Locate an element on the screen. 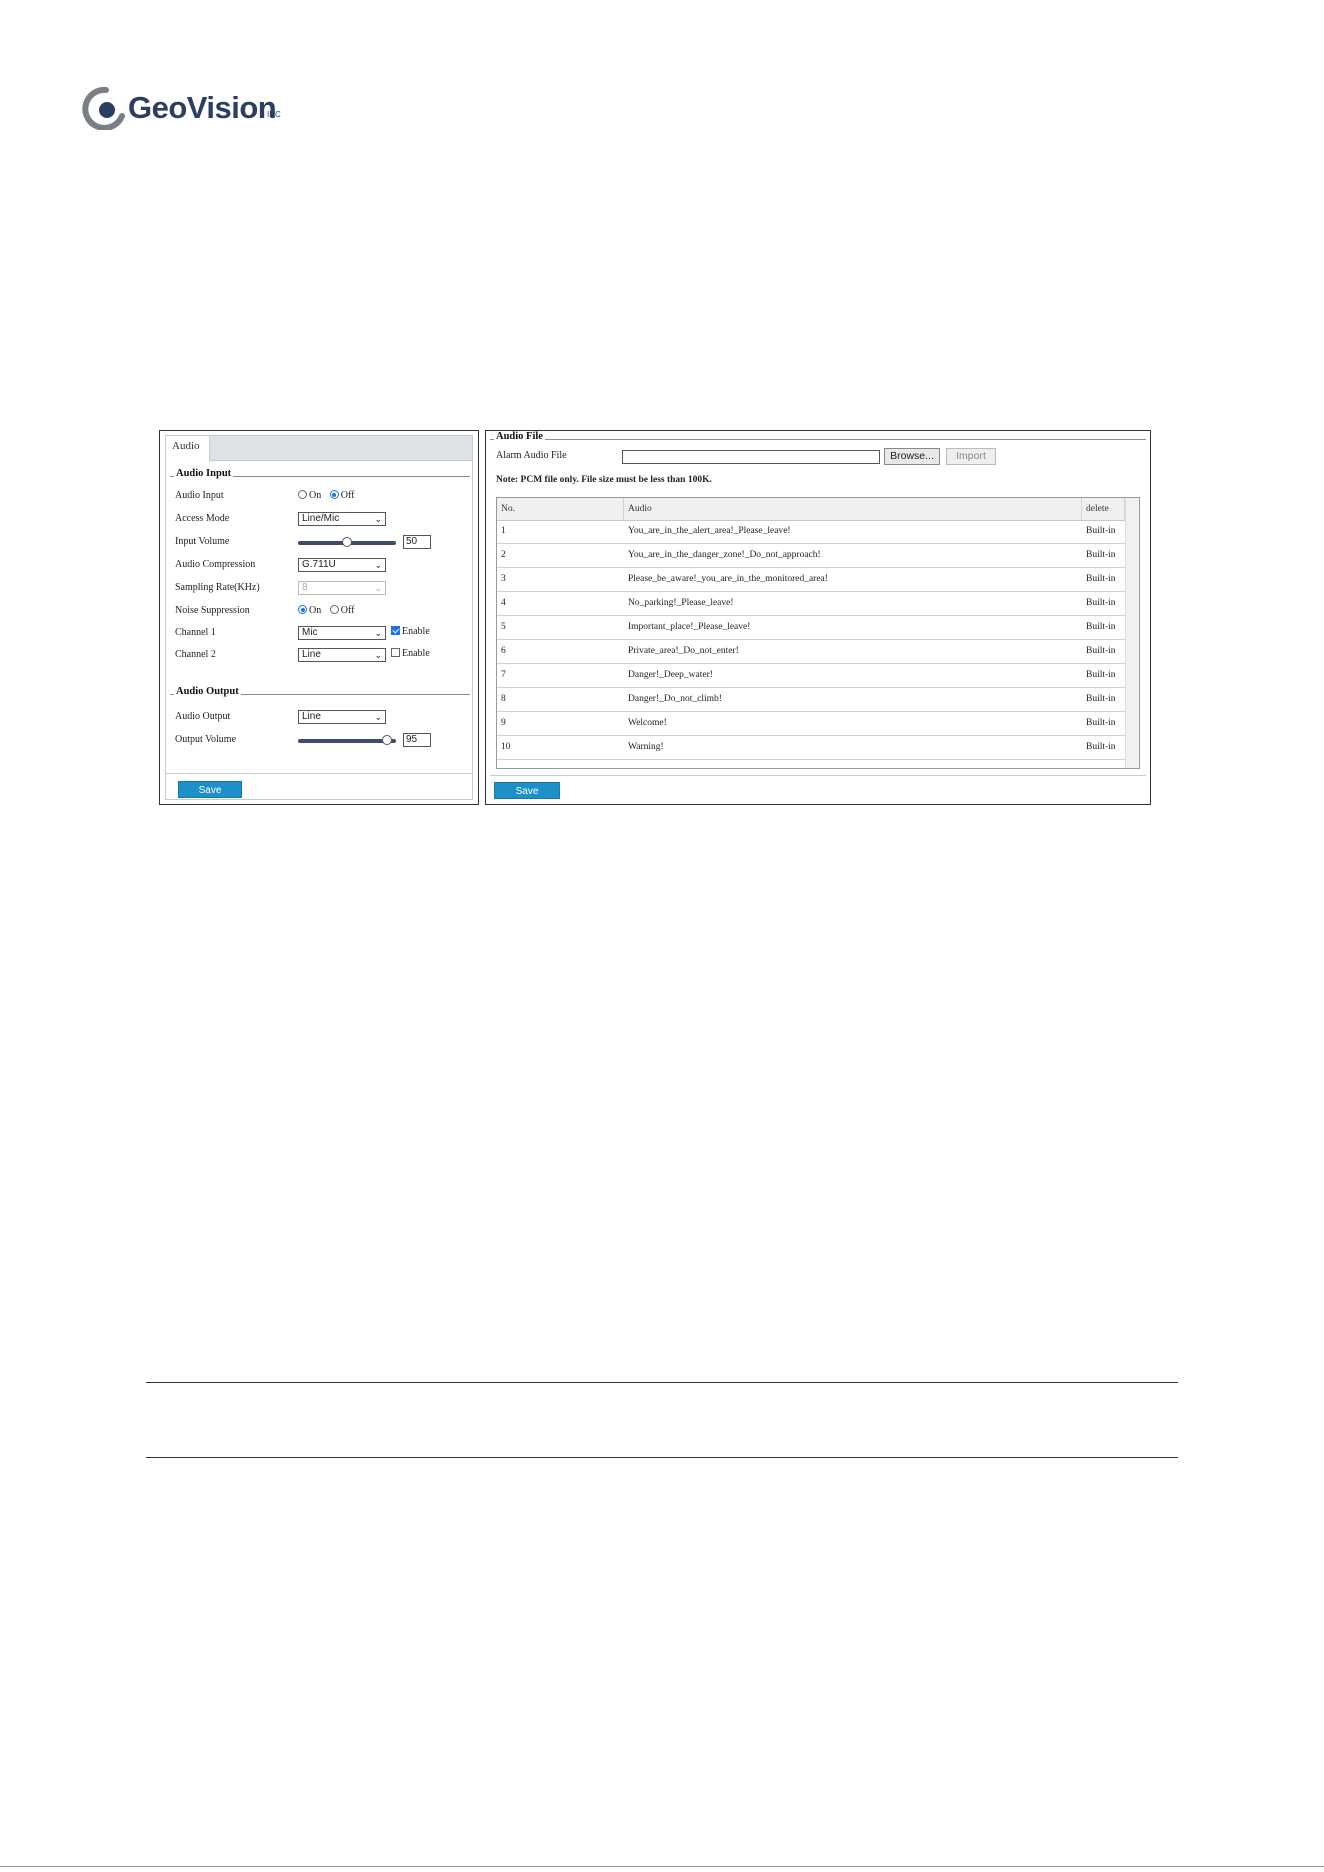 The image size is (1324, 1872). section-rule-top is located at coordinates (662, 1382).